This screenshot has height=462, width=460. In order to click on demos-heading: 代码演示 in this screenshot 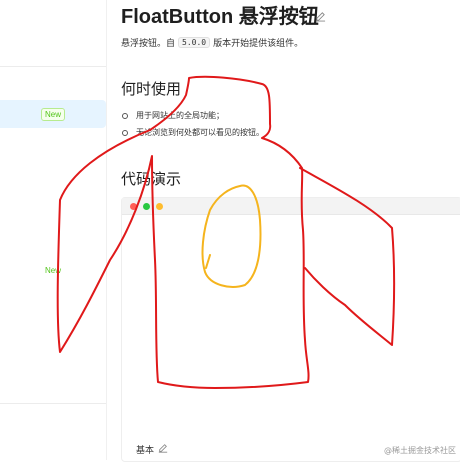, I will do `click(151, 179)`.